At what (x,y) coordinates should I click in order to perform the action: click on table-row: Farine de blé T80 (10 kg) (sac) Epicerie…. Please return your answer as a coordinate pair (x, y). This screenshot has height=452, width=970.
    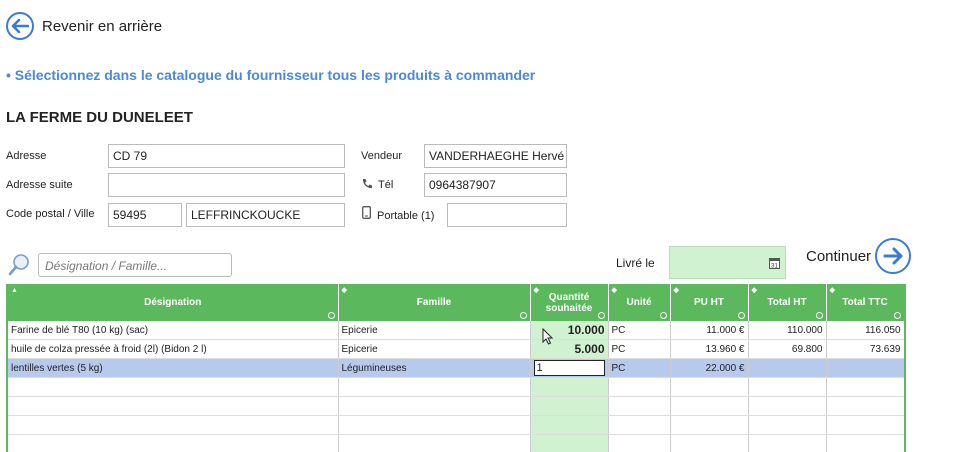
    Looking at the image, I should click on (456, 330).